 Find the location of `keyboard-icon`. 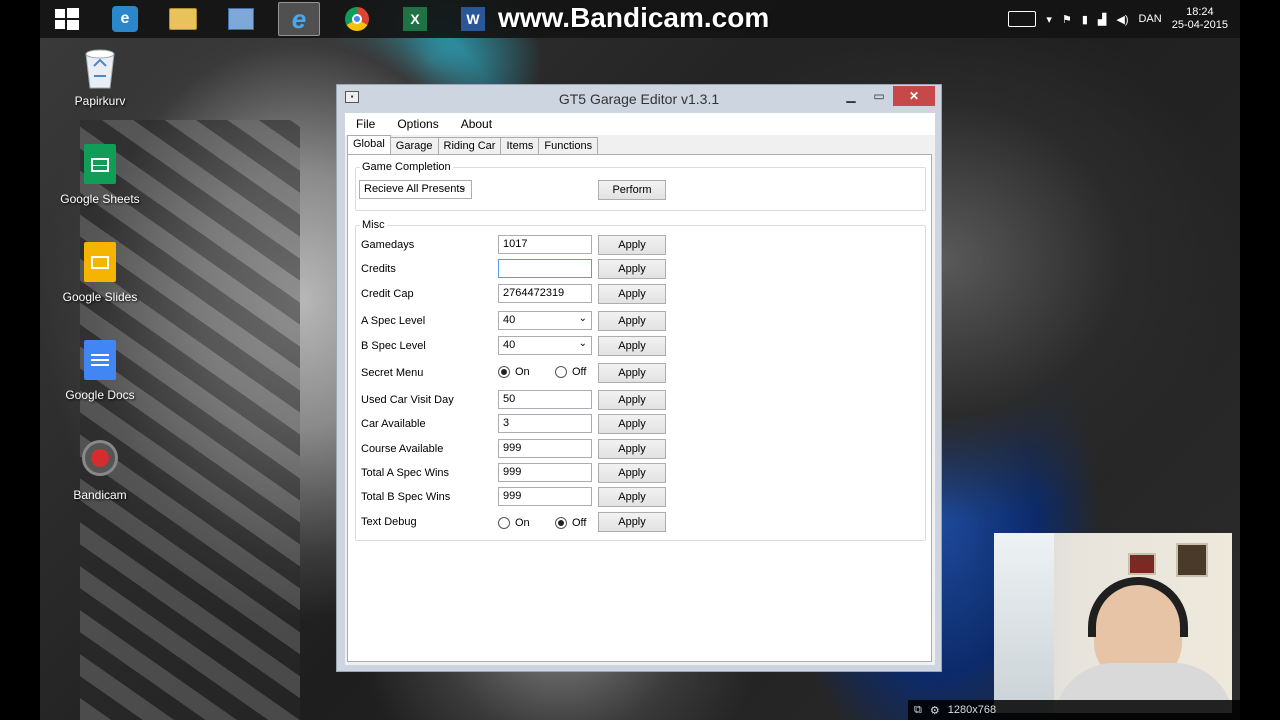

keyboard-icon is located at coordinates (1022, 19).